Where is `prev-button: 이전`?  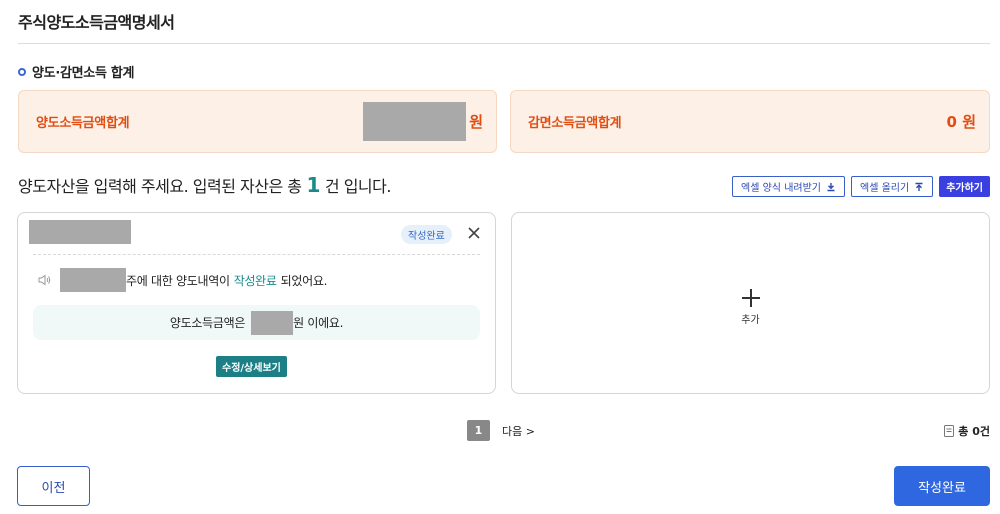
prev-button: 이전 is located at coordinates (53, 486).